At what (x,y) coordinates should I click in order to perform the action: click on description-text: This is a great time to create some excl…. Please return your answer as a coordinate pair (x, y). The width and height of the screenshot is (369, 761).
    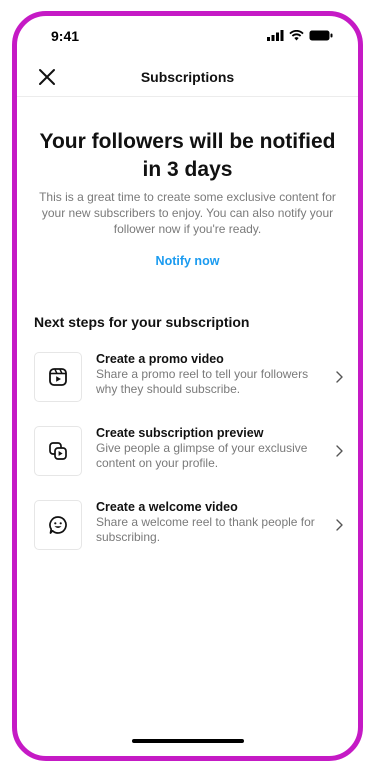
    Looking at the image, I should click on (187, 213).